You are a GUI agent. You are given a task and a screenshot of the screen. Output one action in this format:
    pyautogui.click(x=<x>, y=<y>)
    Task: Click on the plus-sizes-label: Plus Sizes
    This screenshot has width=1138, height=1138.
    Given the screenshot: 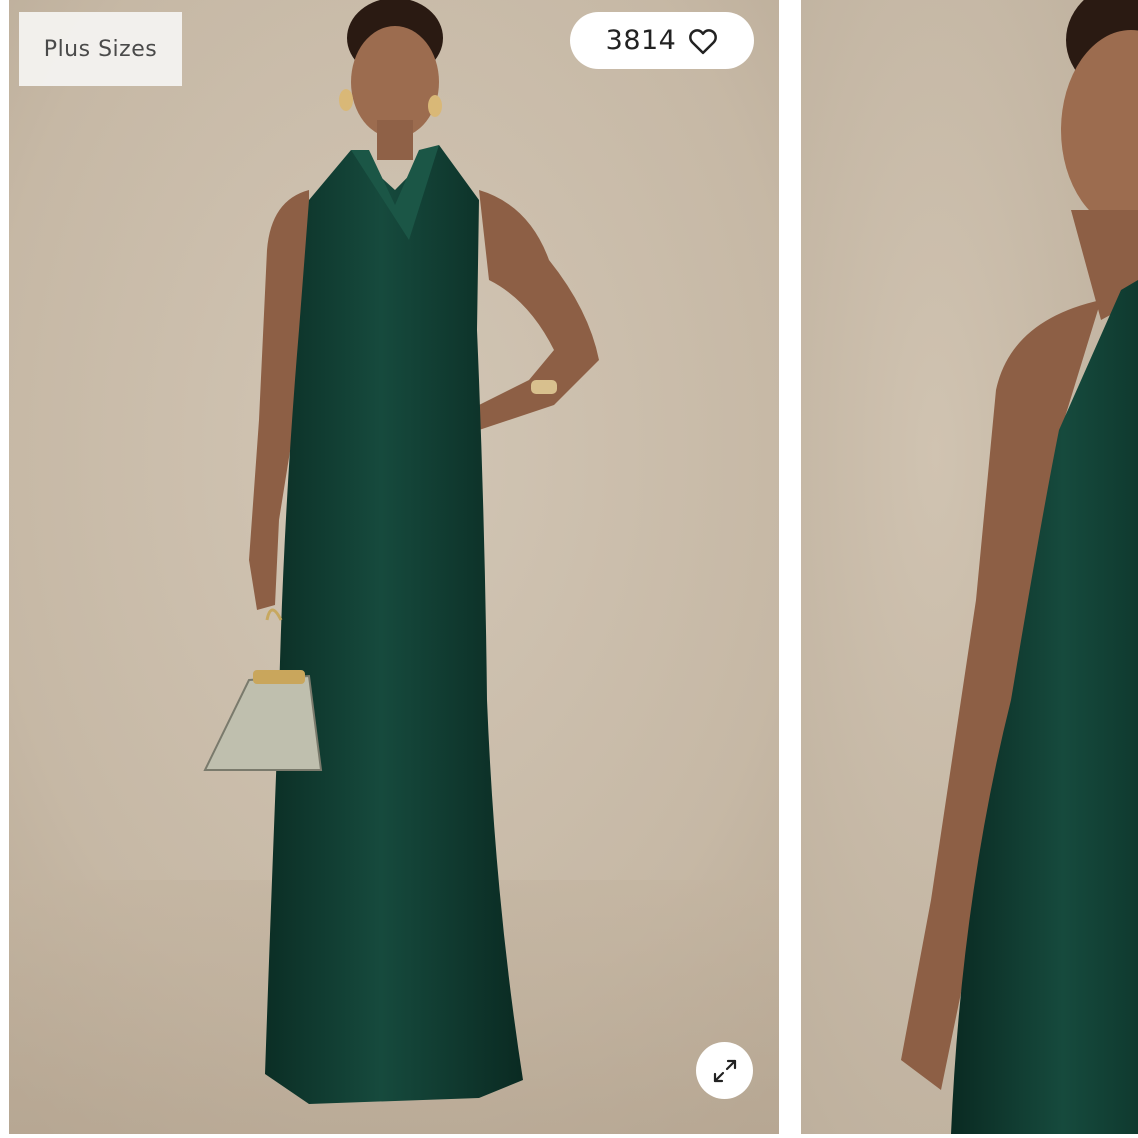 What is the action you would take?
    pyautogui.click(x=100, y=49)
    